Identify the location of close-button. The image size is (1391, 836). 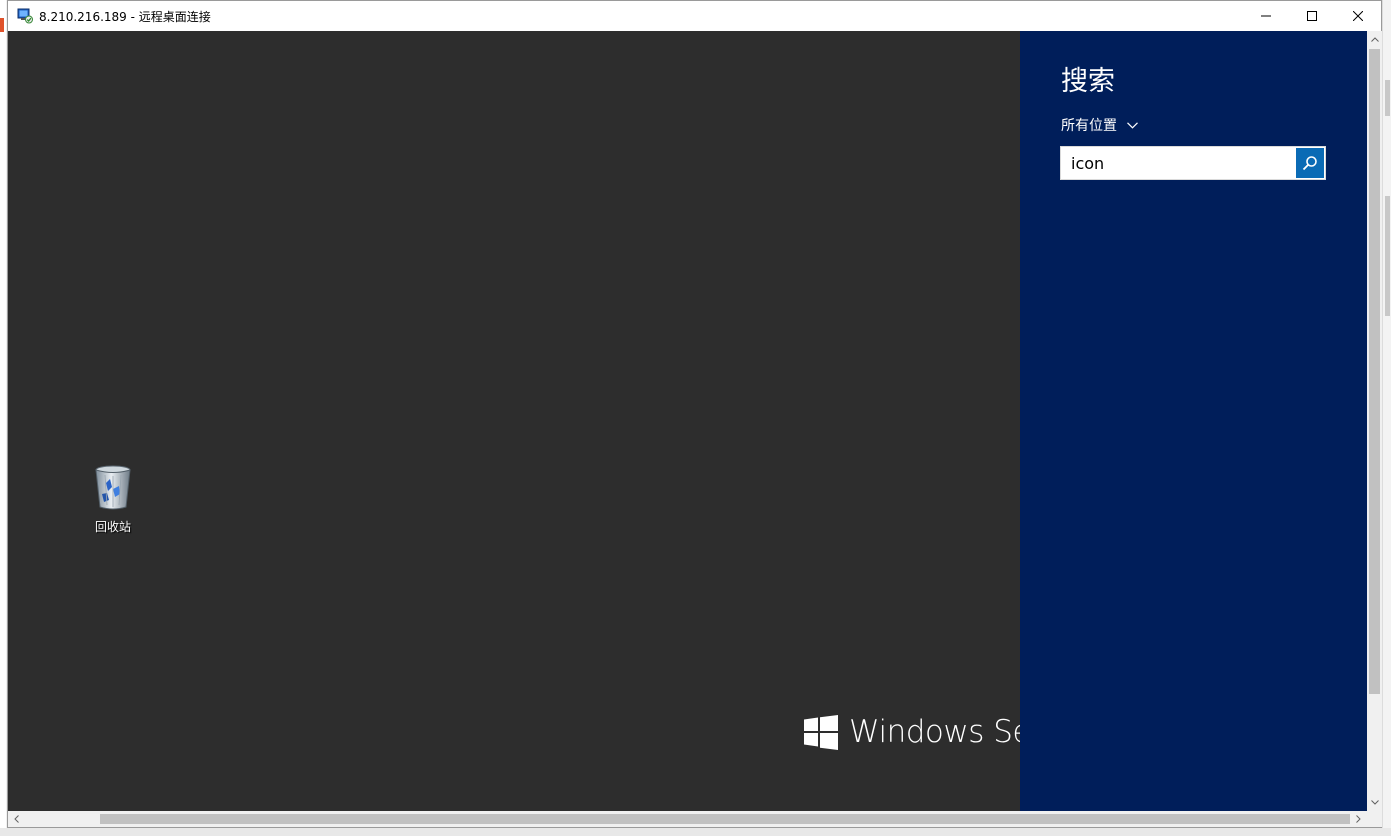
(1358, 16).